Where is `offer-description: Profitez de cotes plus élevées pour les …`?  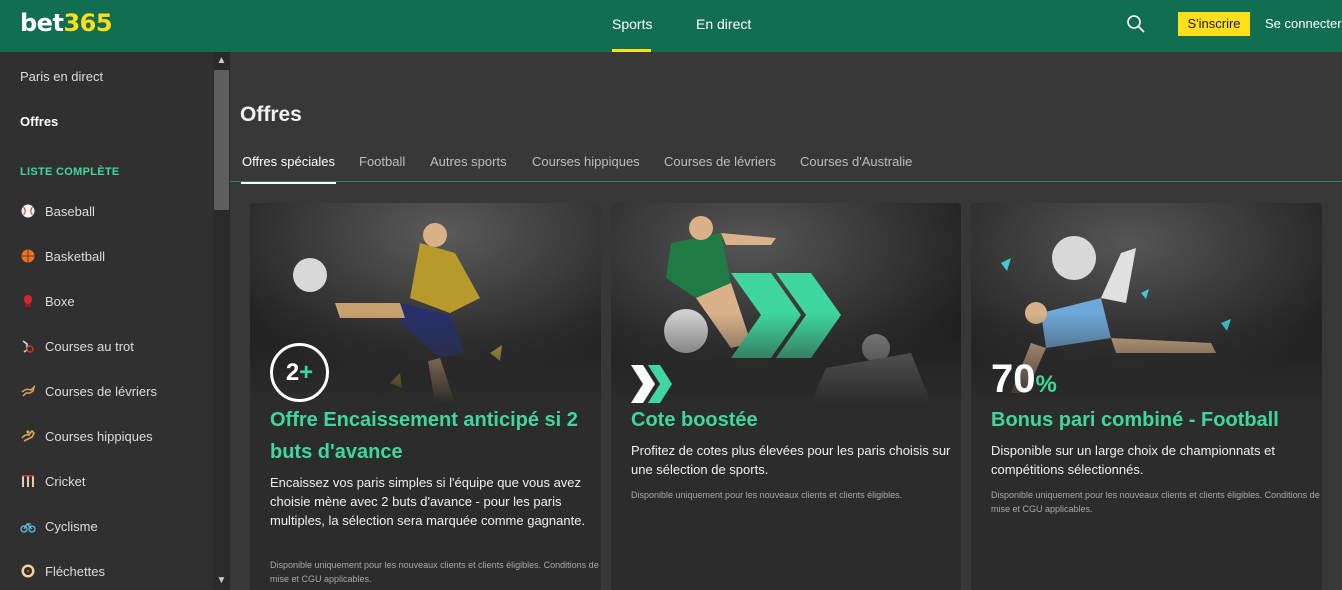 offer-description: Profitez de cotes plus élevées pour les … is located at coordinates (791, 460).